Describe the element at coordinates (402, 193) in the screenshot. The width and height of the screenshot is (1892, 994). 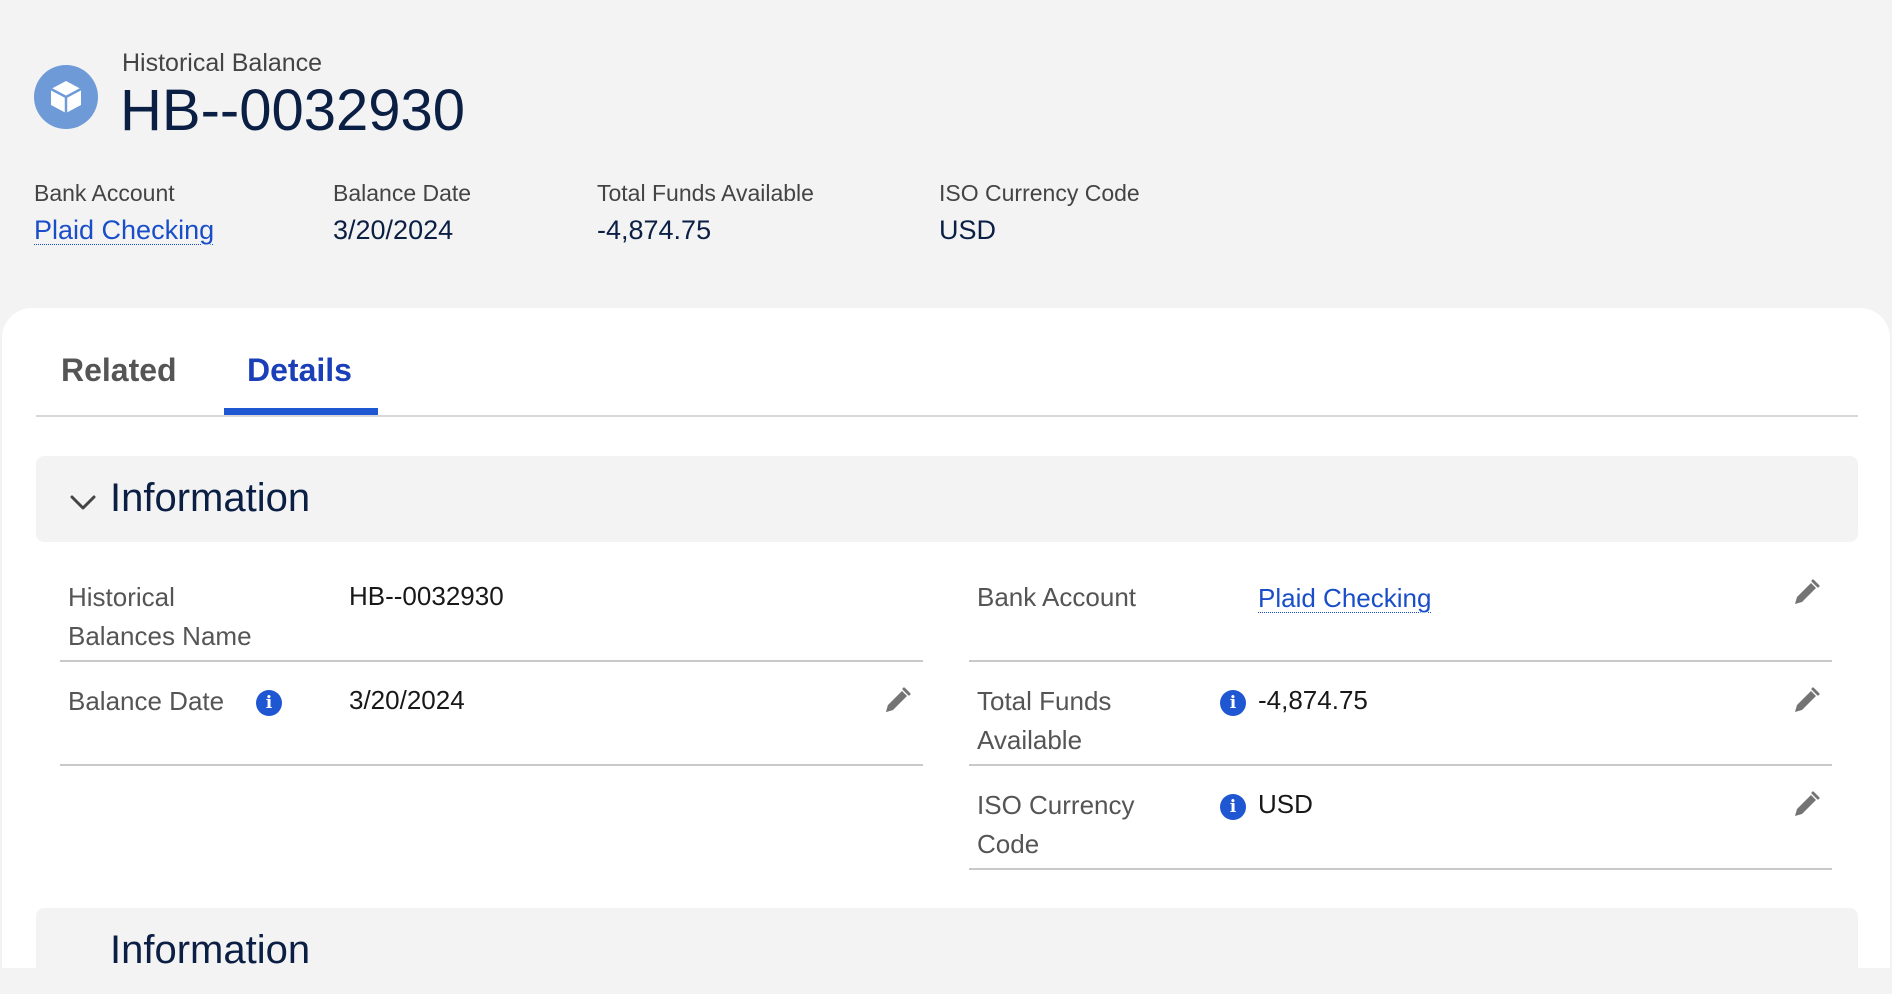
I see `highlight-label: Balance Date` at that location.